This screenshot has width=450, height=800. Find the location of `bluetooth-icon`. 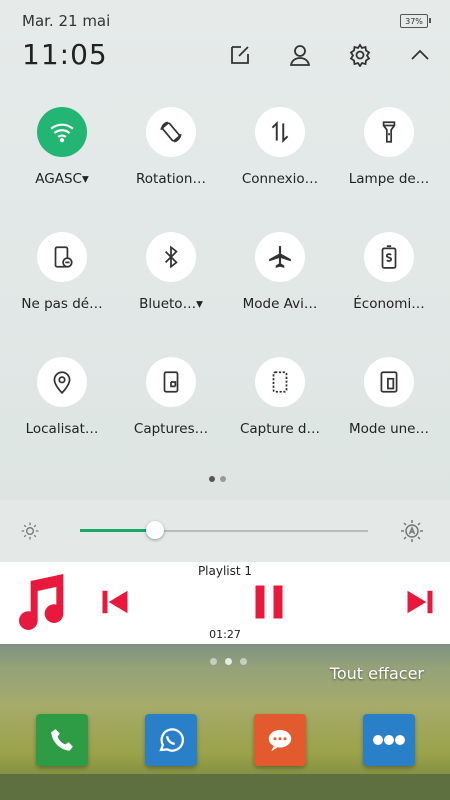

bluetooth-icon is located at coordinates (171, 257).